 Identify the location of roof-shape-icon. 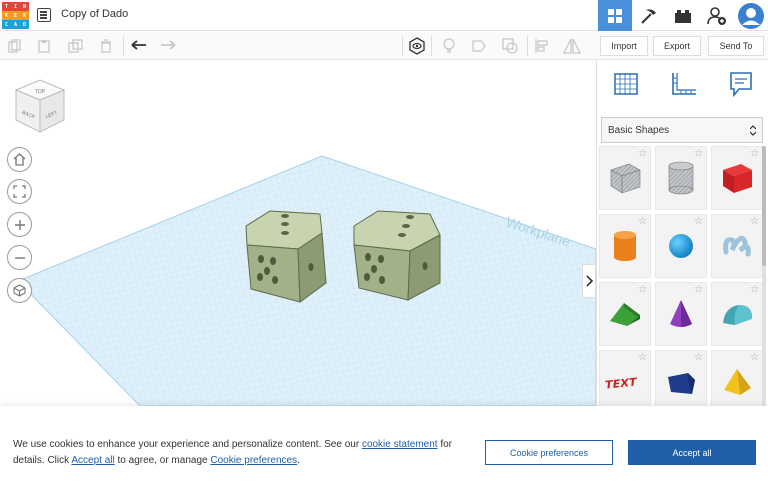
(625, 314).